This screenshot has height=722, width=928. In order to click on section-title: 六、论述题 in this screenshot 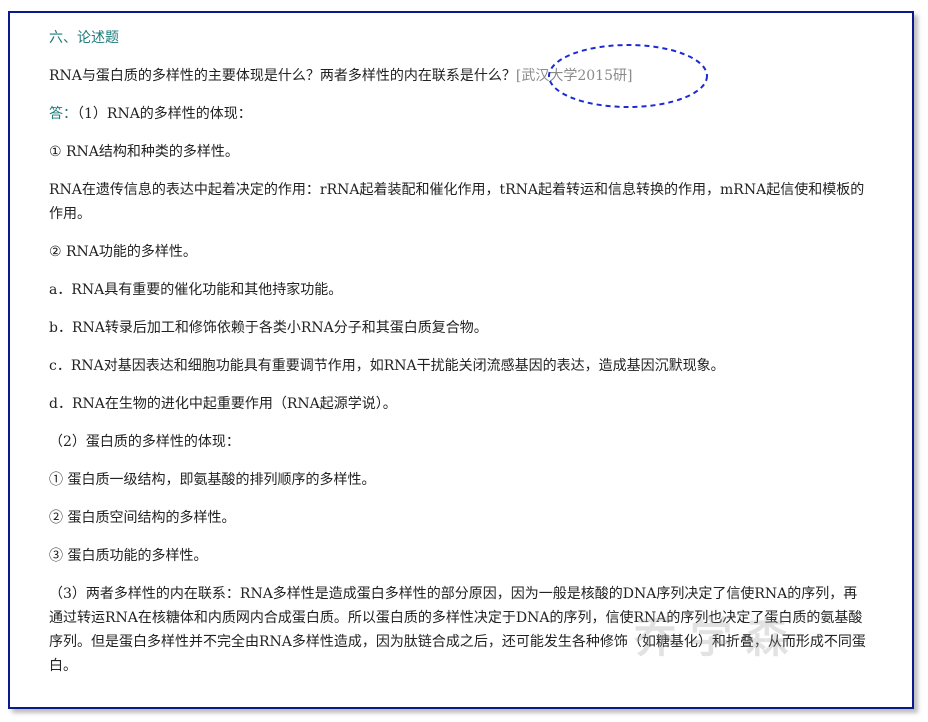, I will do `click(84, 38)`.